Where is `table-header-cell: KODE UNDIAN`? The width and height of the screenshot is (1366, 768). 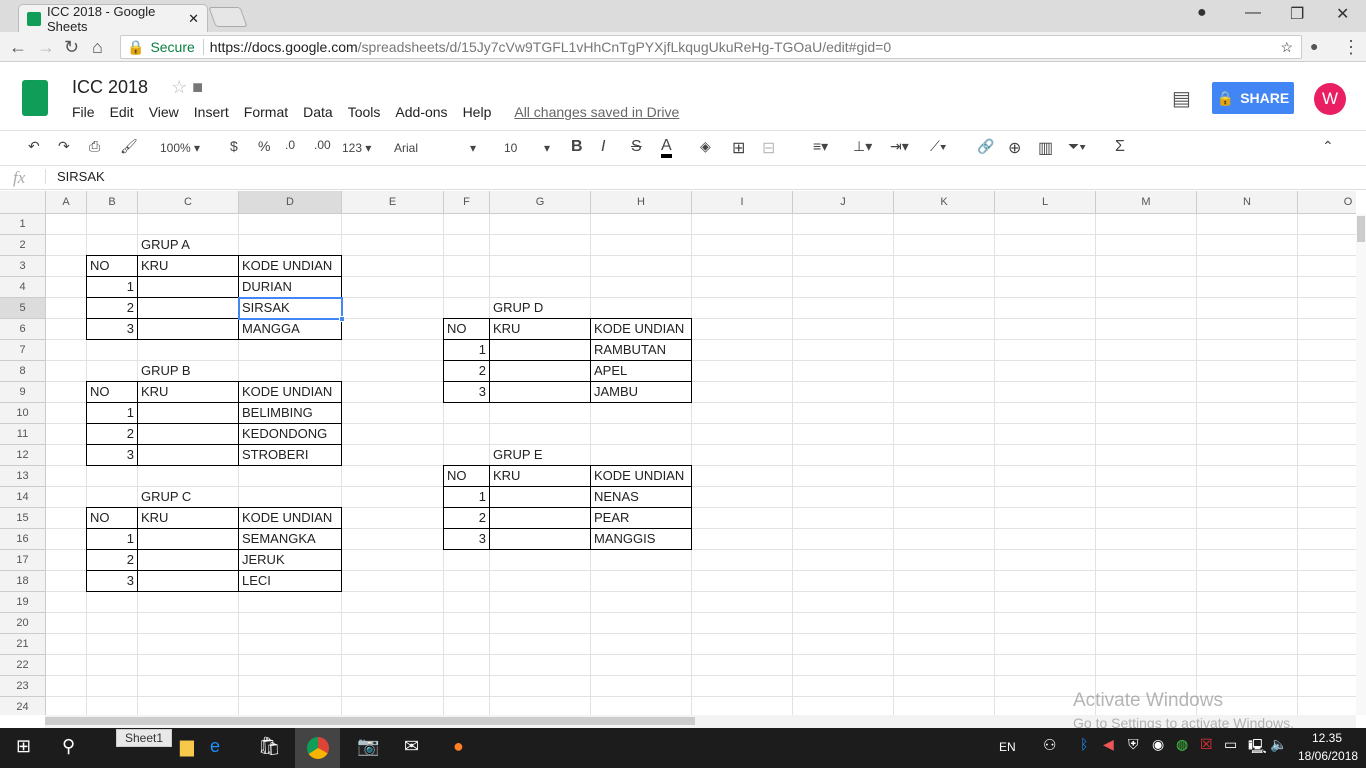 table-header-cell: KODE UNDIAN is located at coordinates (290, 392).